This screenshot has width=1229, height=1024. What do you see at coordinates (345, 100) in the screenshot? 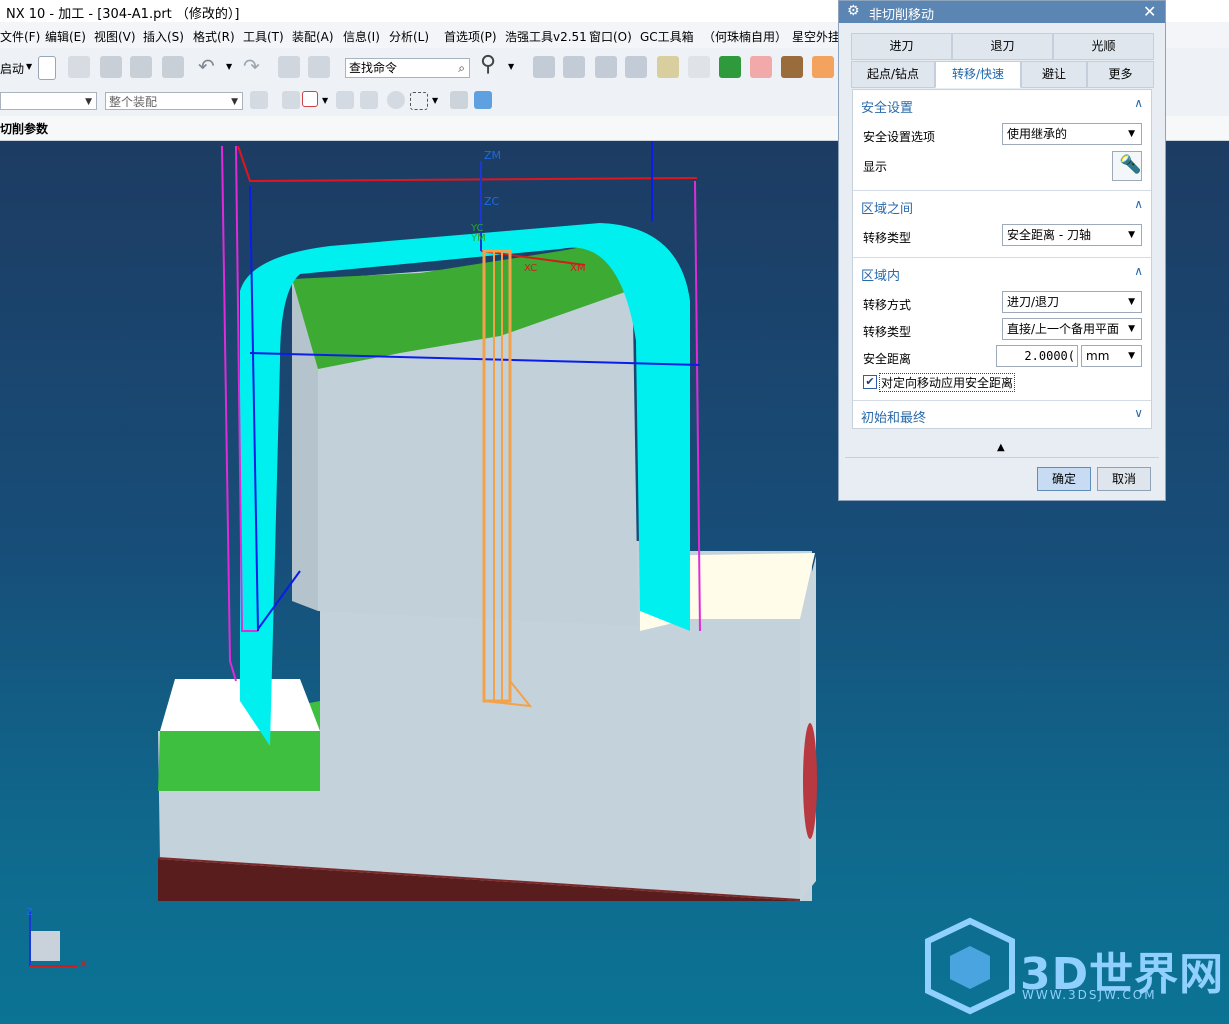
I see `move-icon` at bounding box center [345, 100].